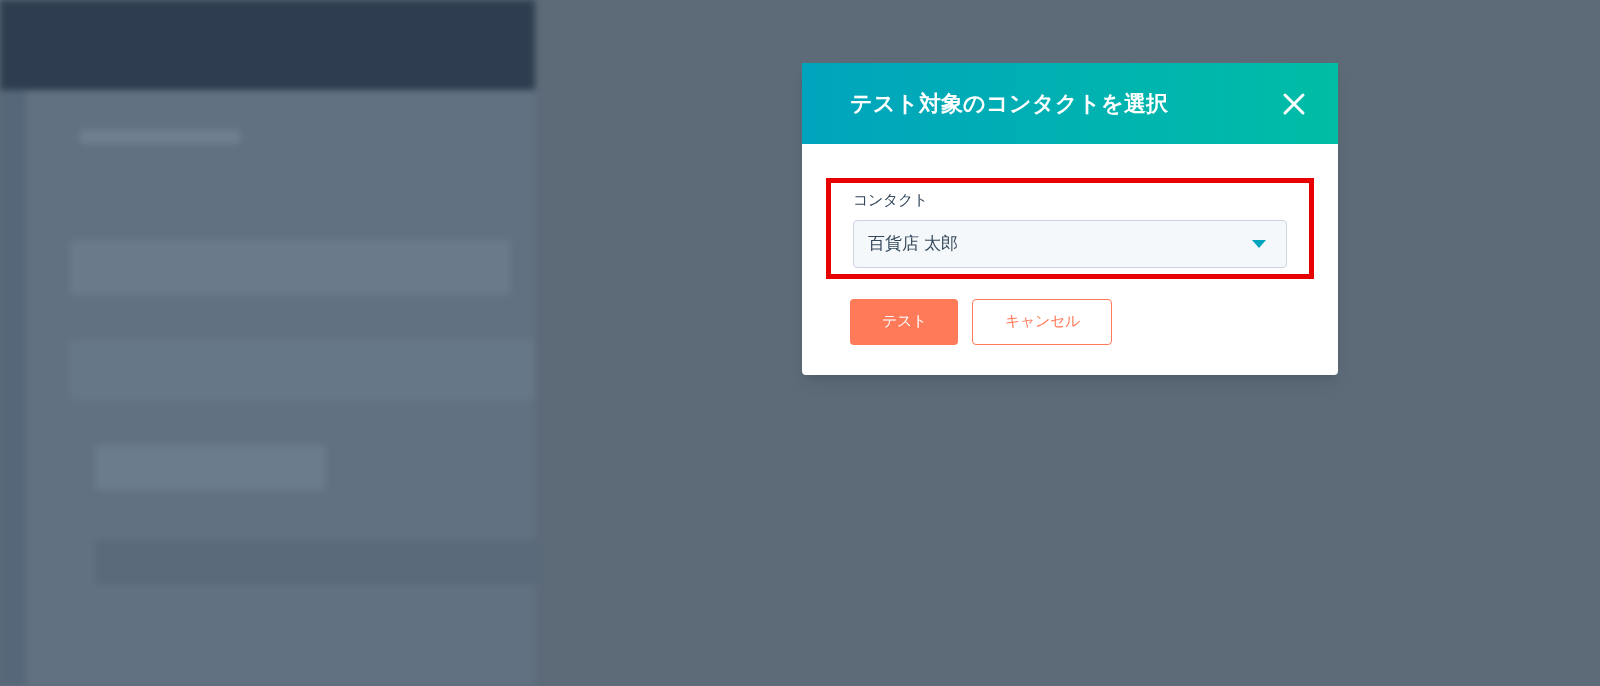 The width and height of the screenshot is (1600, 686). I want to click on dialog-title: テスト対象のコンタクトを選択, so click(1009, 104).